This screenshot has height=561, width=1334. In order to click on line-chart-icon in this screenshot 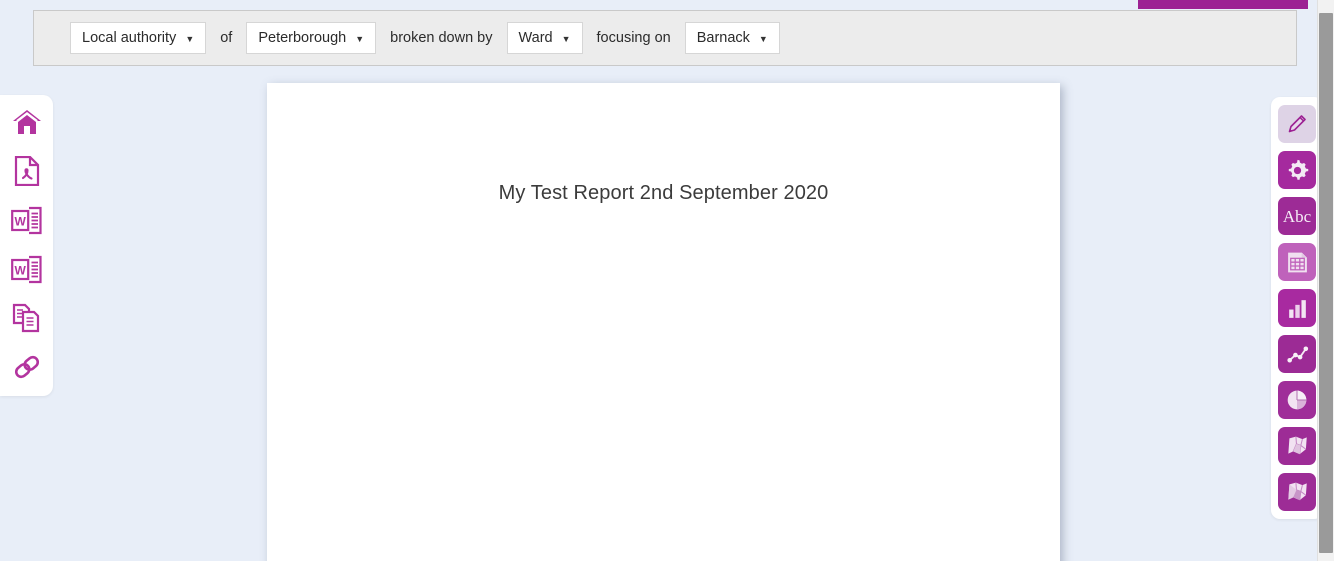, I will do `click(1297, 354)`.